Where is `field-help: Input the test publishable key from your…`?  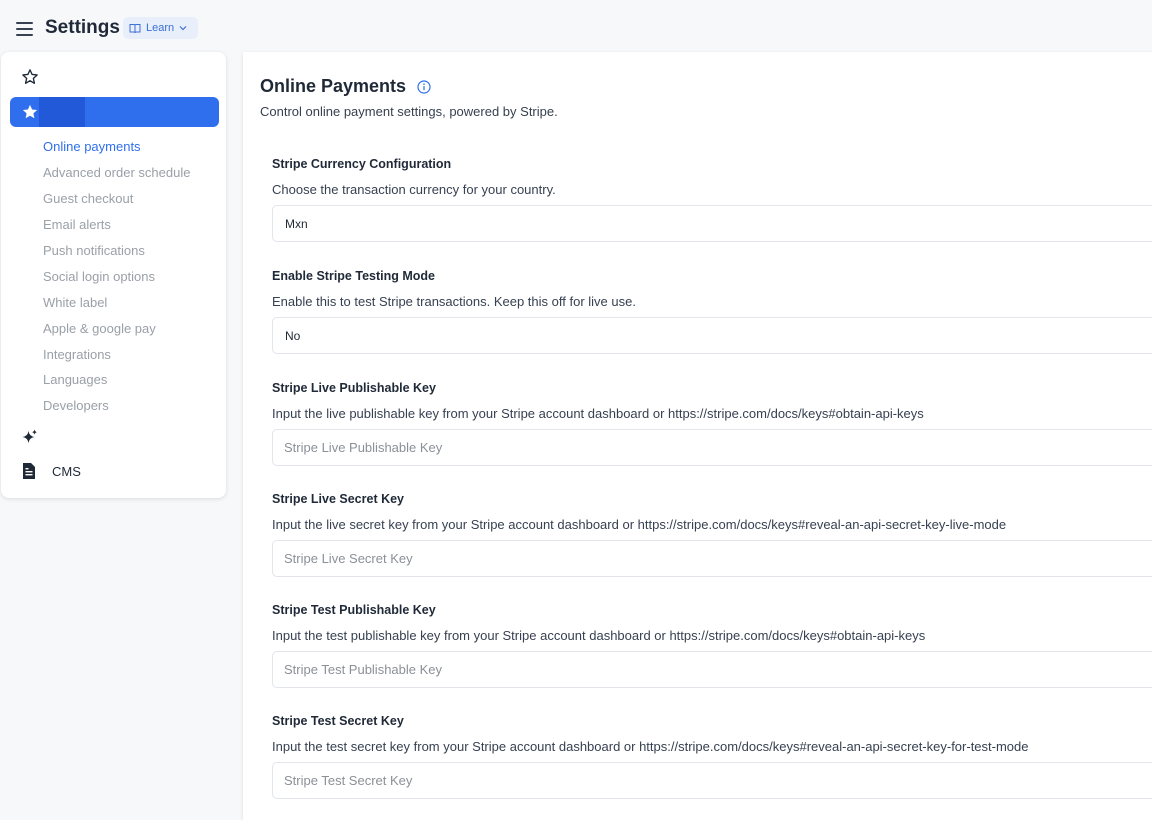
field-help: Input the test publishable key from your… is located at coordinates (599, 635).